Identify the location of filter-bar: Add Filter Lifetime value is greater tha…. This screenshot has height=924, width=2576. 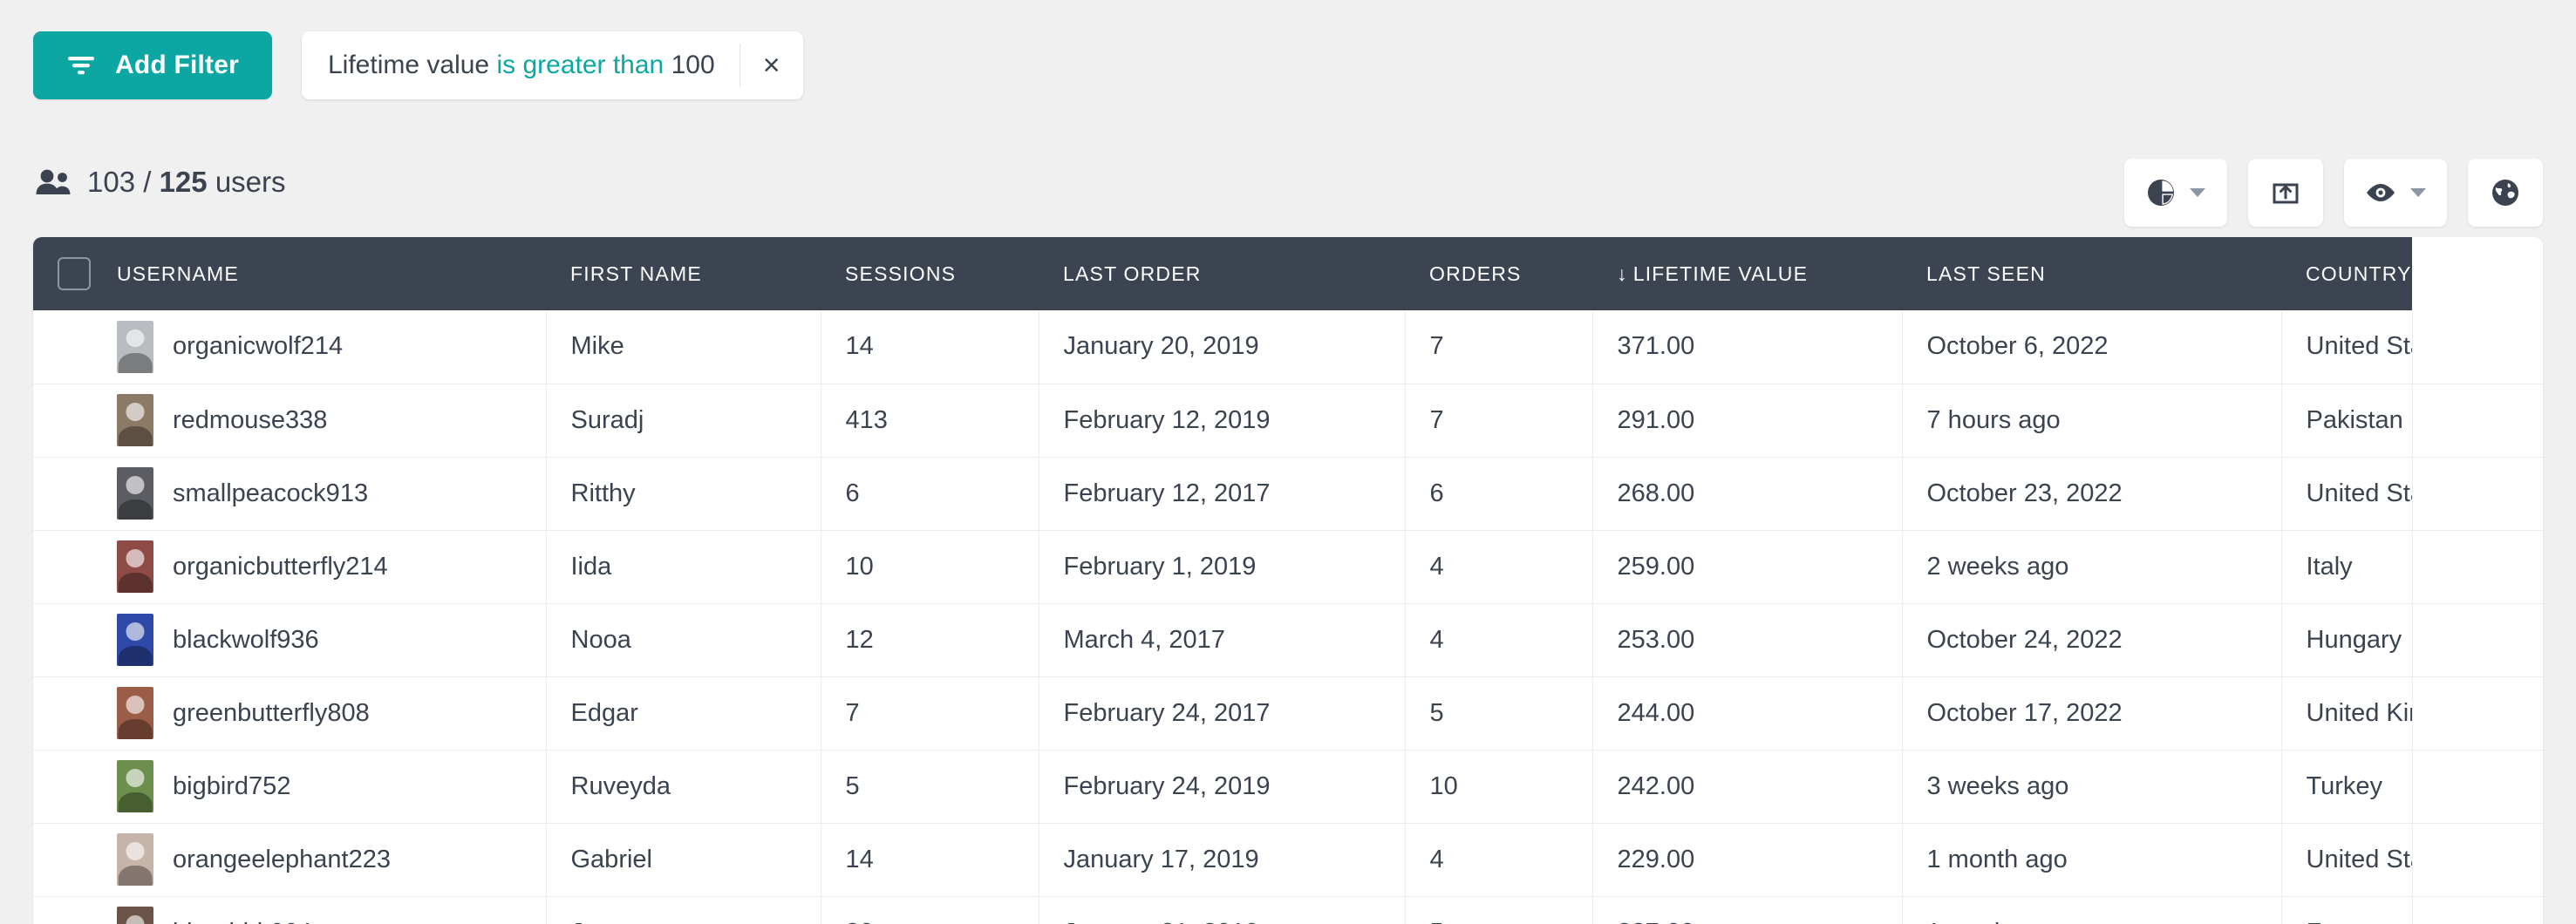
(418, 65).